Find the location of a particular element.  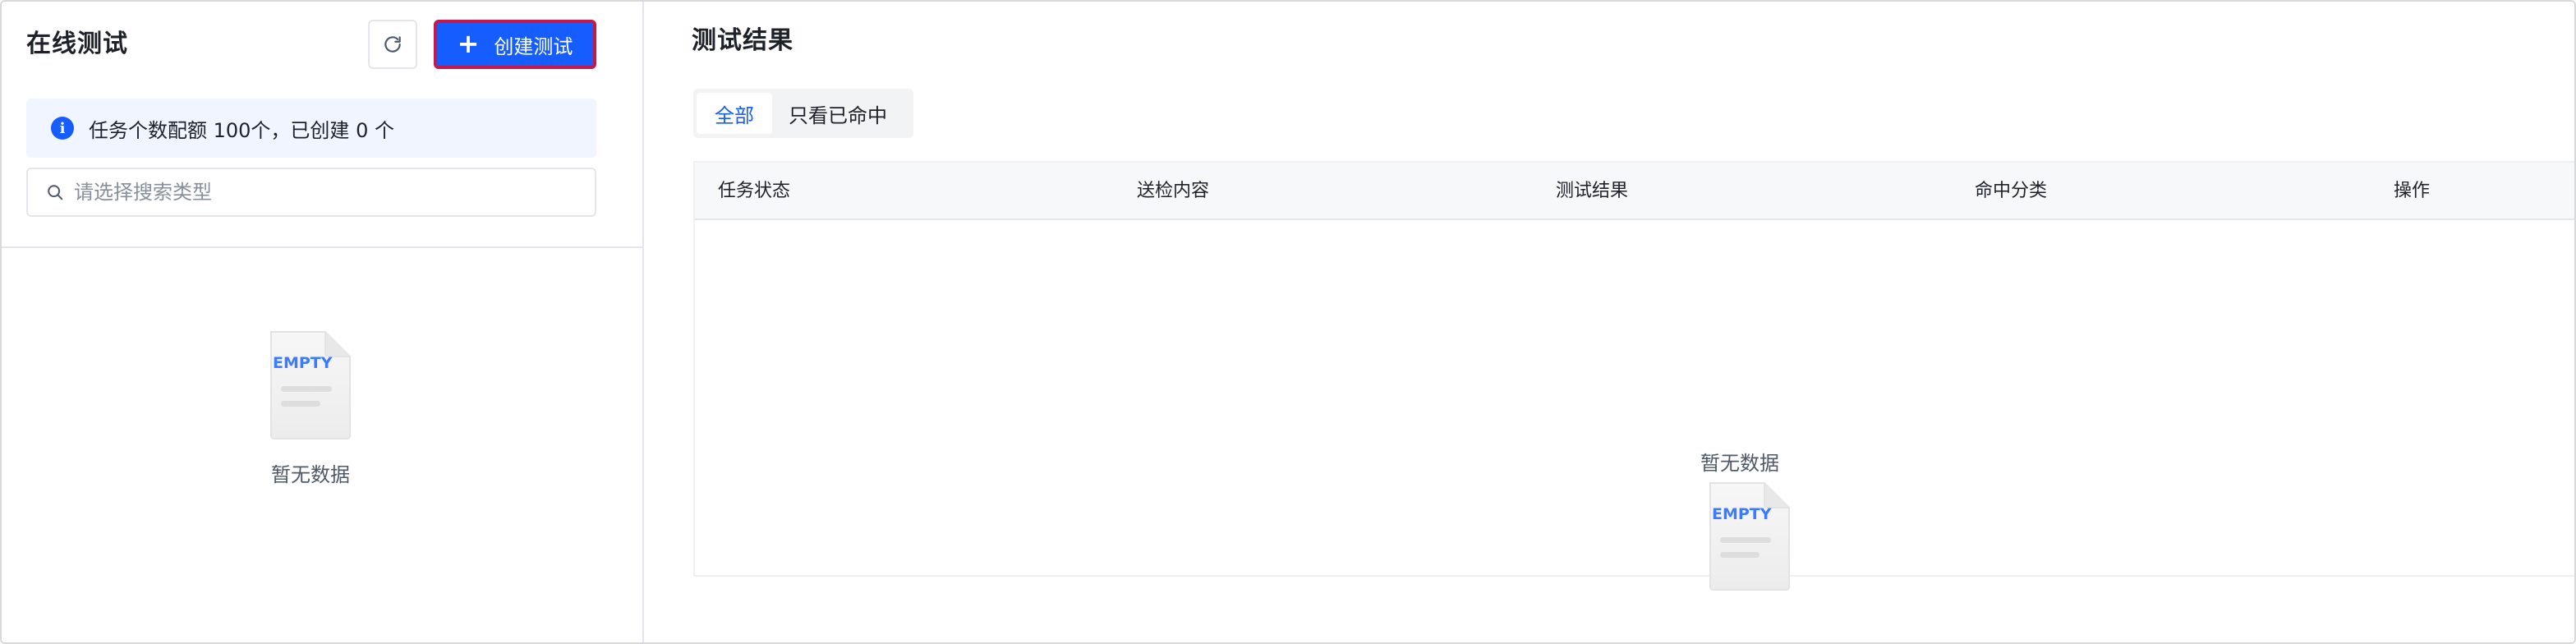

search-type-select is located at coordinates (311, 192).